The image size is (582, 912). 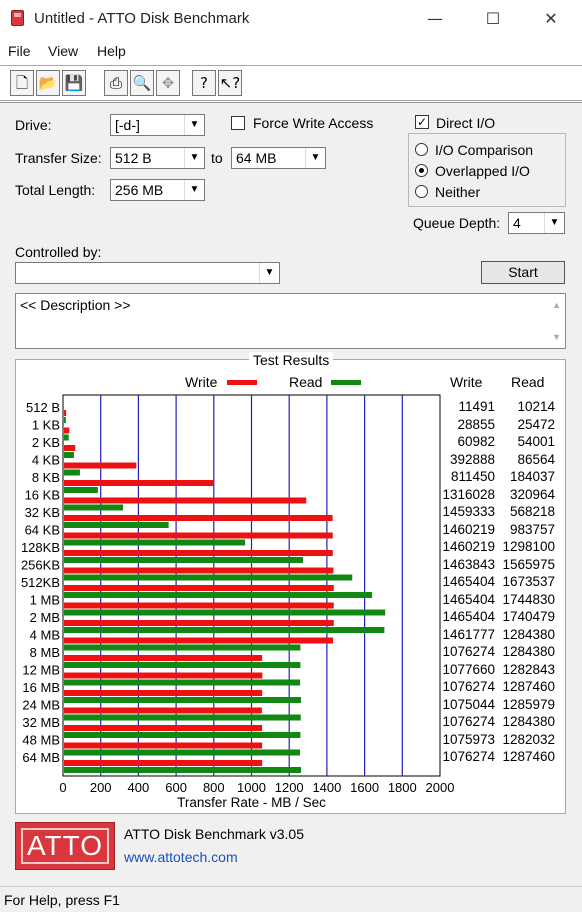 I want to click on print-preview-icon: 🔍, so click(x=142, y=83).